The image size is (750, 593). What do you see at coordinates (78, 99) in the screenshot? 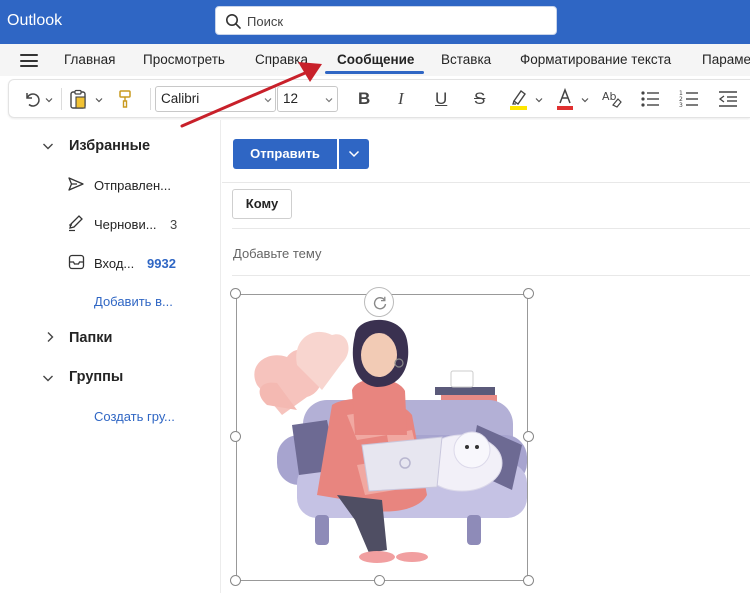
I see `clipboard-icon` at bounding box center [78, 99].